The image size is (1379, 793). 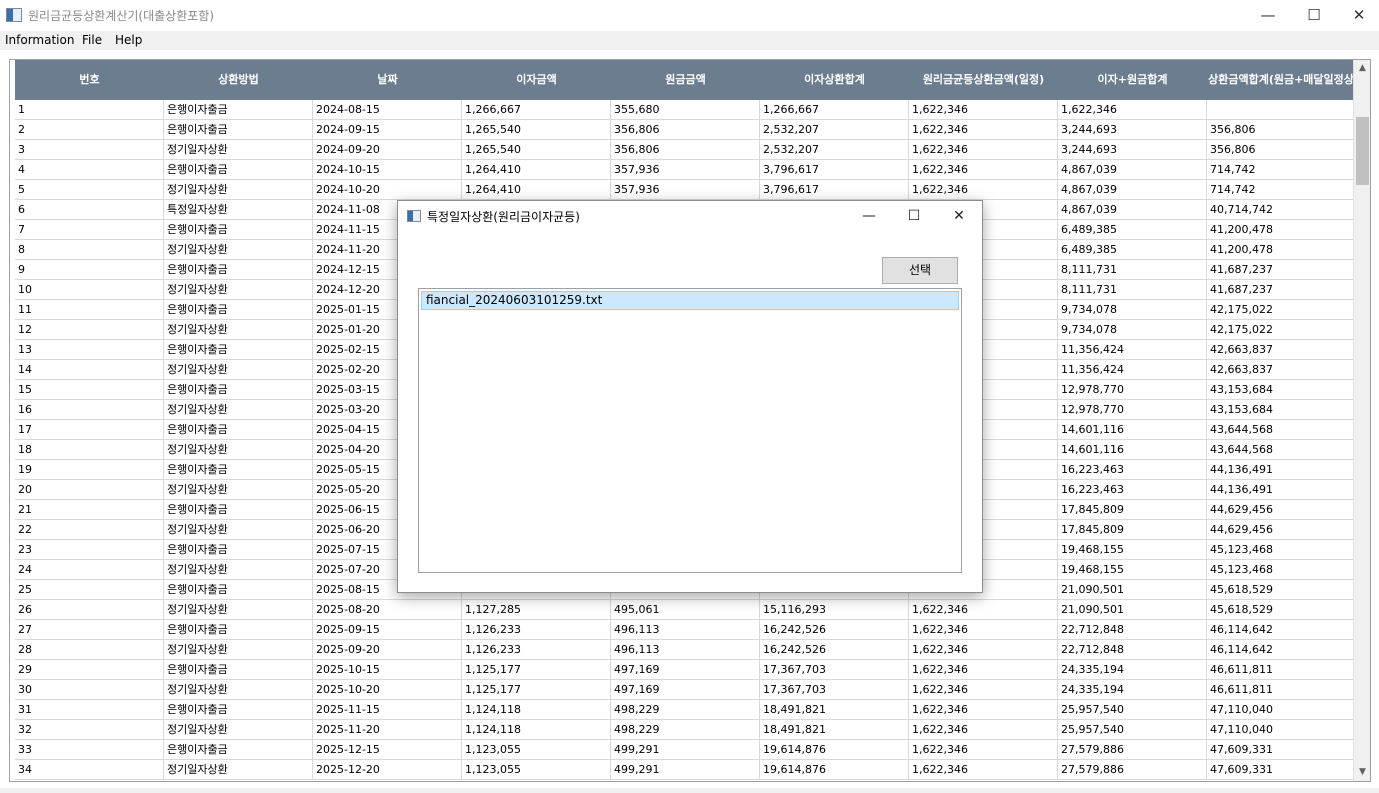 I want to click on cell-number: 10, so click(x=89, y=290).